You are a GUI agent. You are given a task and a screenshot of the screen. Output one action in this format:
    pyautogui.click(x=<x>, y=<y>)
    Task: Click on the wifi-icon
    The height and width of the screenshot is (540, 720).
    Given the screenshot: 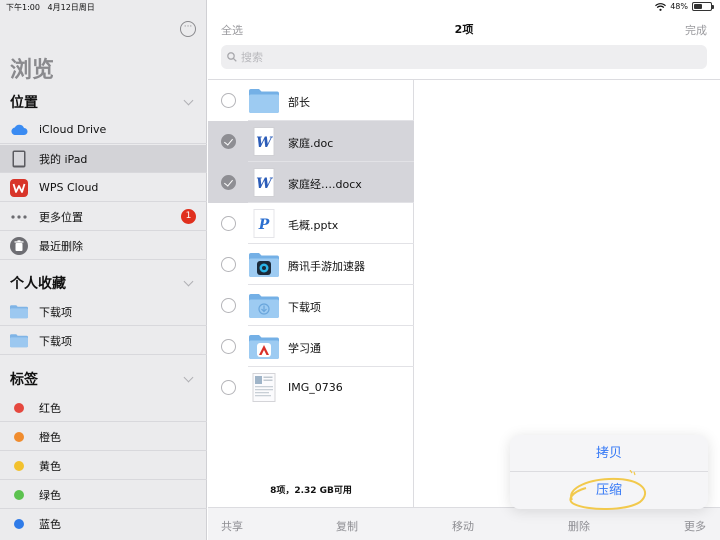 What is the action you would take?
    pyautogui.click(x=661, y=6)
    